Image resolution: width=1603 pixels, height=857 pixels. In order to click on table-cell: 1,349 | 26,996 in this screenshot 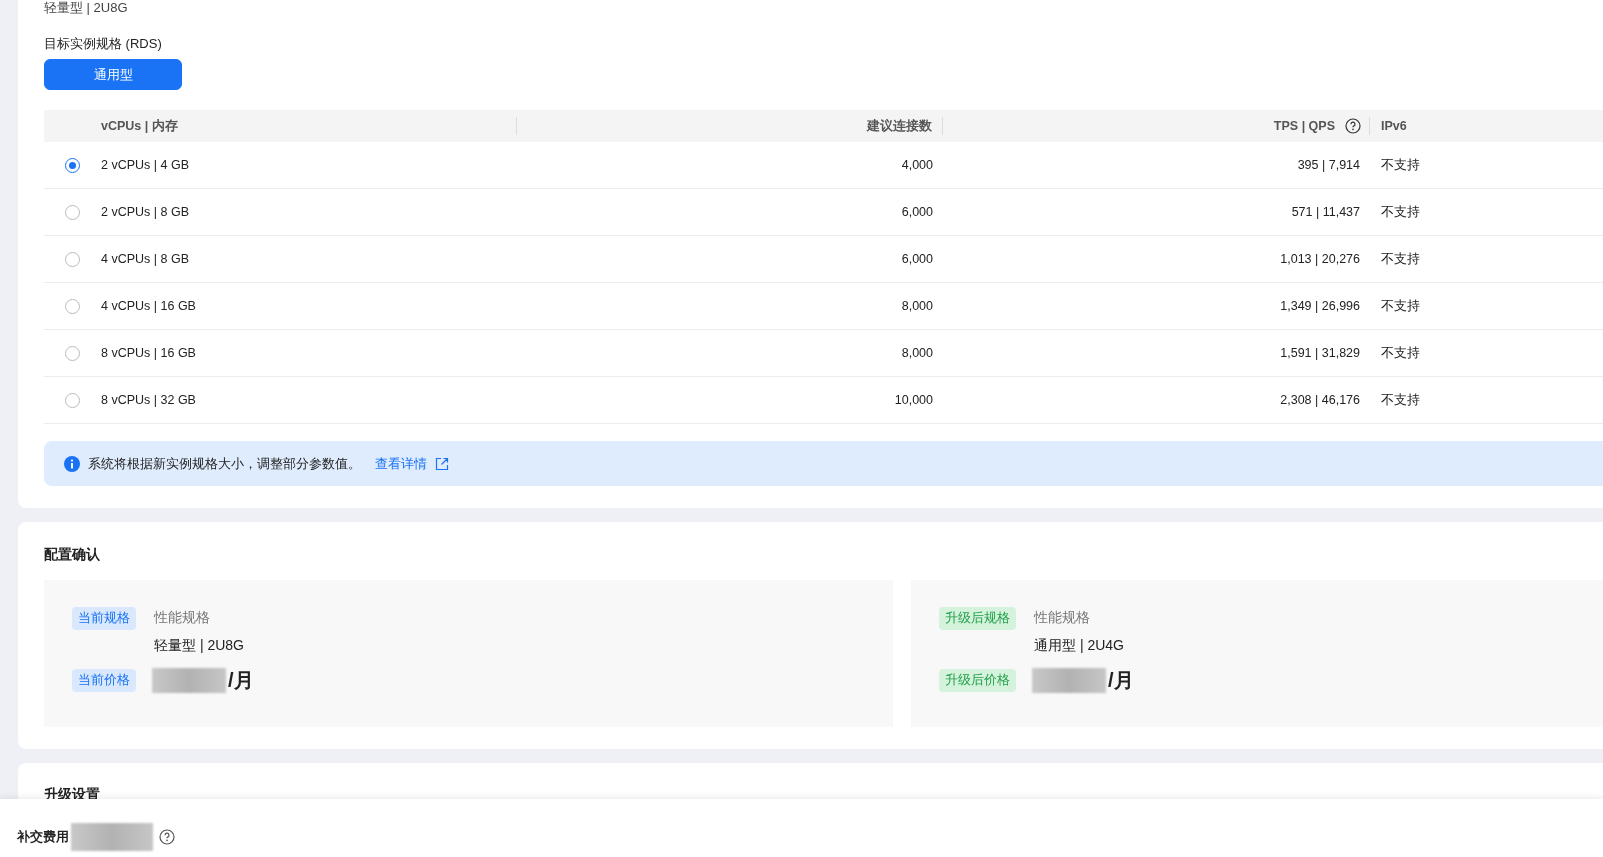, I will do `click(1320, 306)`.